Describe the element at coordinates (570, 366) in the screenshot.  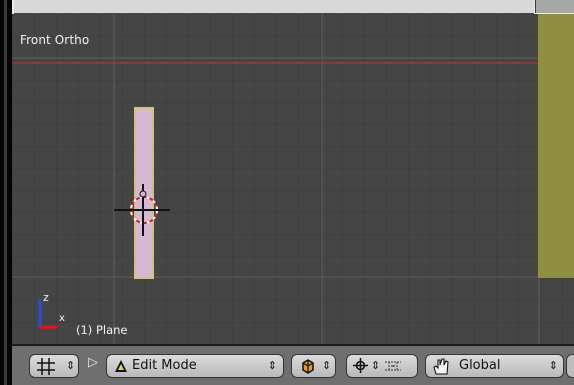
I see `clipped-edge-button` at that location.